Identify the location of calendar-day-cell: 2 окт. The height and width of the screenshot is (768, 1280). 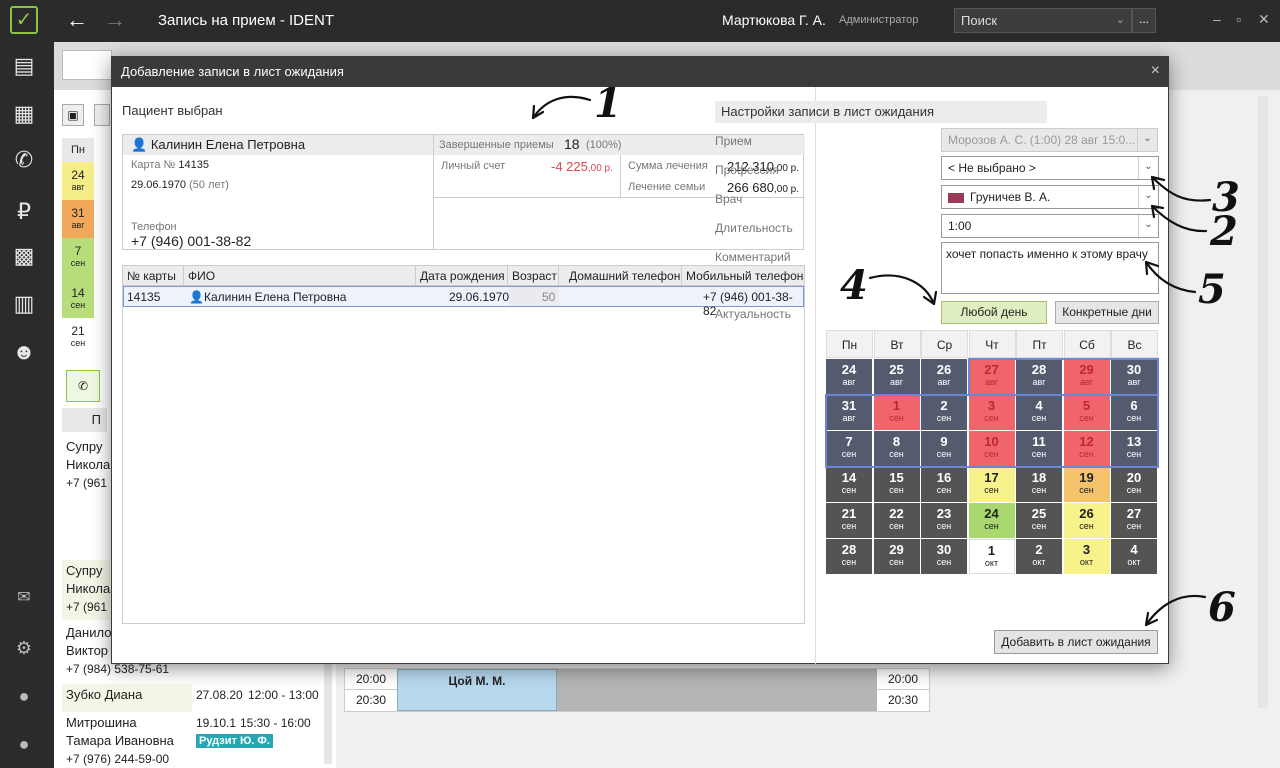
(1039, 556).